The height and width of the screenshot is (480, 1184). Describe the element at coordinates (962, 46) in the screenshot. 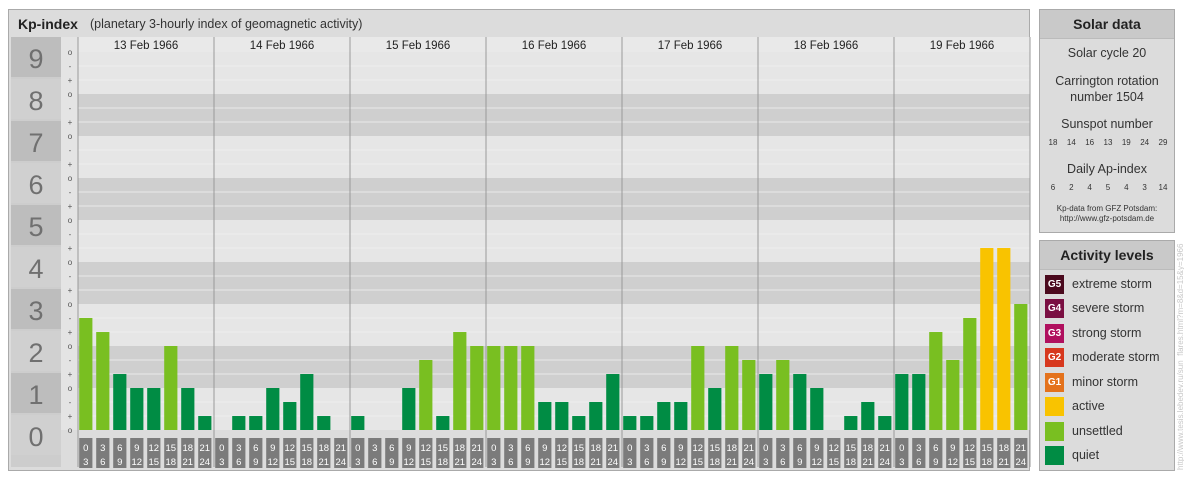

I see `day-label: 19 Feb 1966` at that location.